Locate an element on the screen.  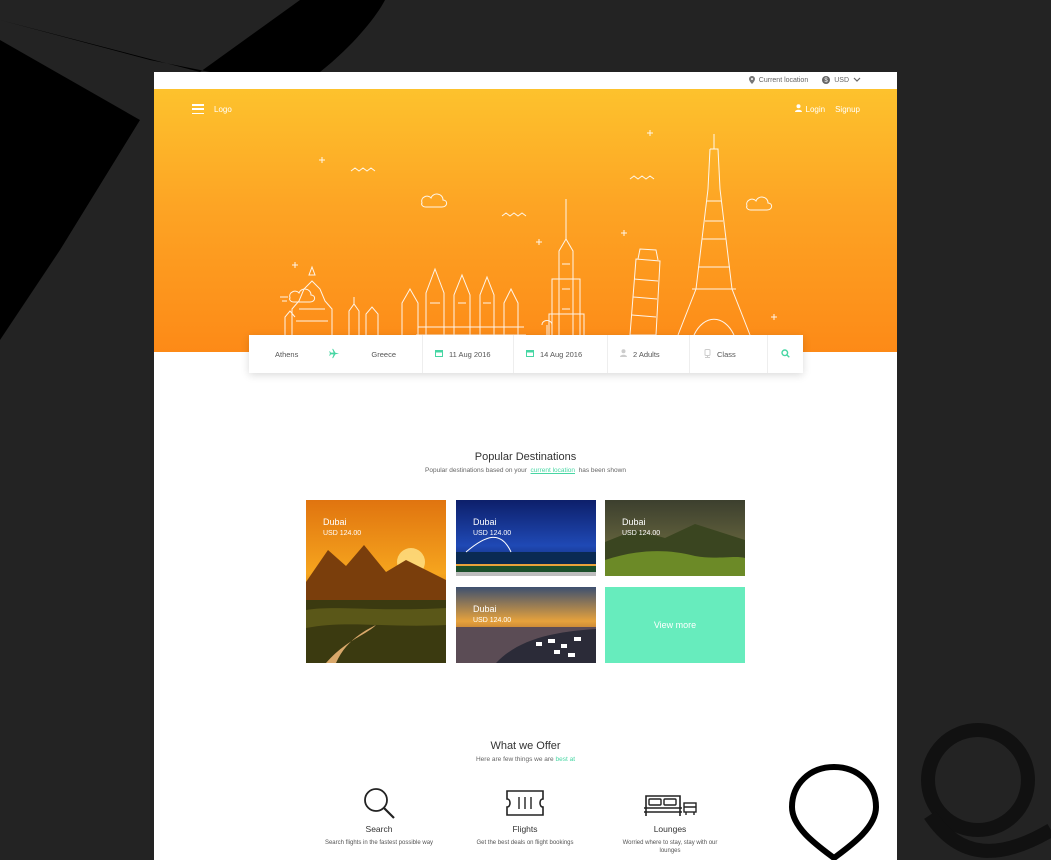
bed-icon is located at coordinates (670, 805).